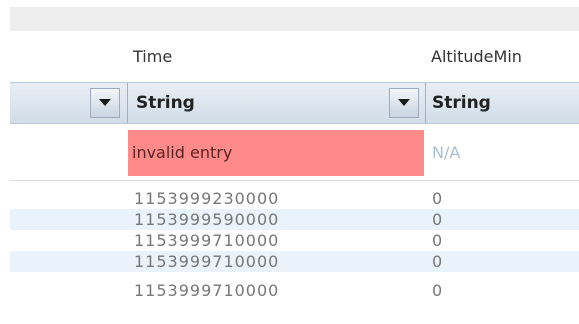 Image resolution: width=579 pixels, height=324 pixels. Describe the element at coordinates (476, 57) in the screenshot. I see `column-header-altitudemin: AltitudeMin` at that location.